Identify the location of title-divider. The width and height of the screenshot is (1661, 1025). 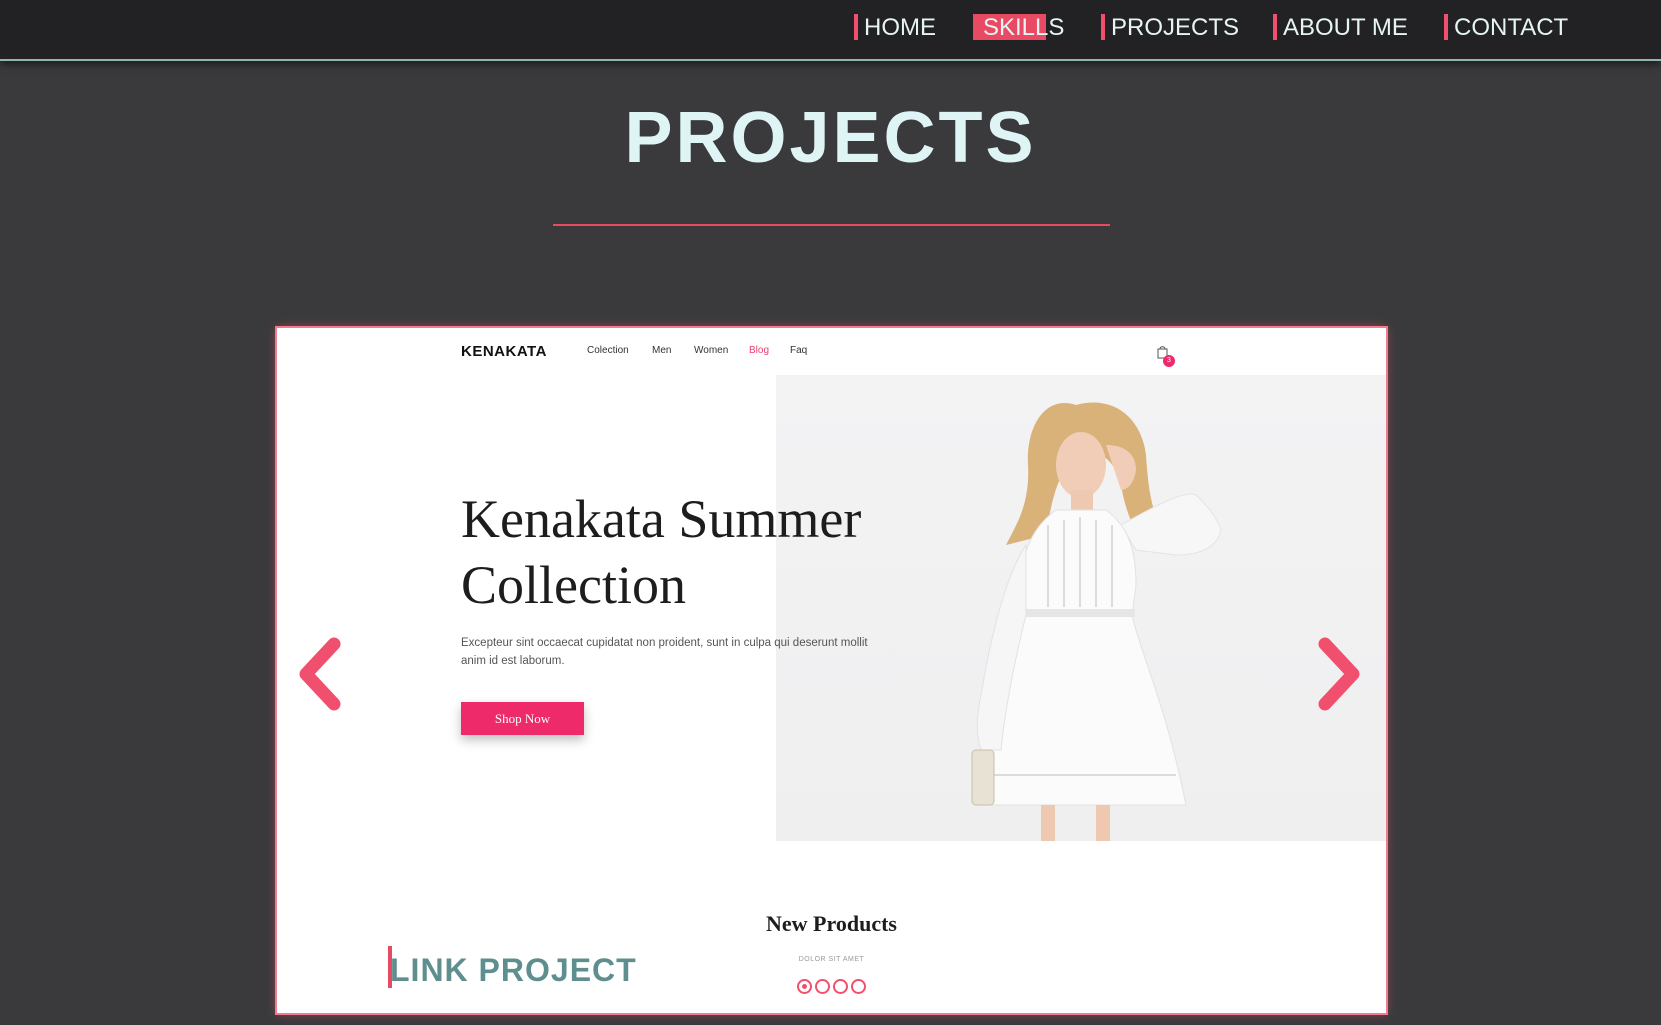
(831, 225).